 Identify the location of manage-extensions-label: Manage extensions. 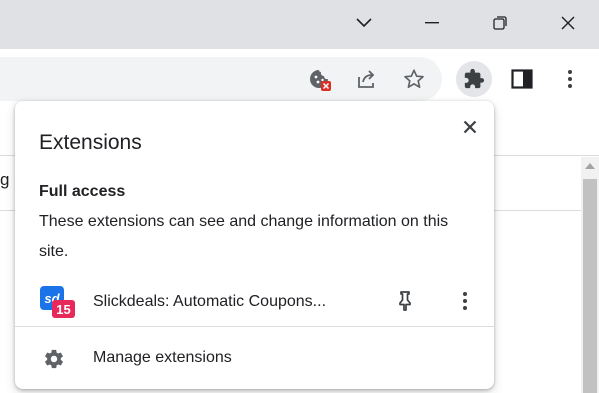
(162, 357).